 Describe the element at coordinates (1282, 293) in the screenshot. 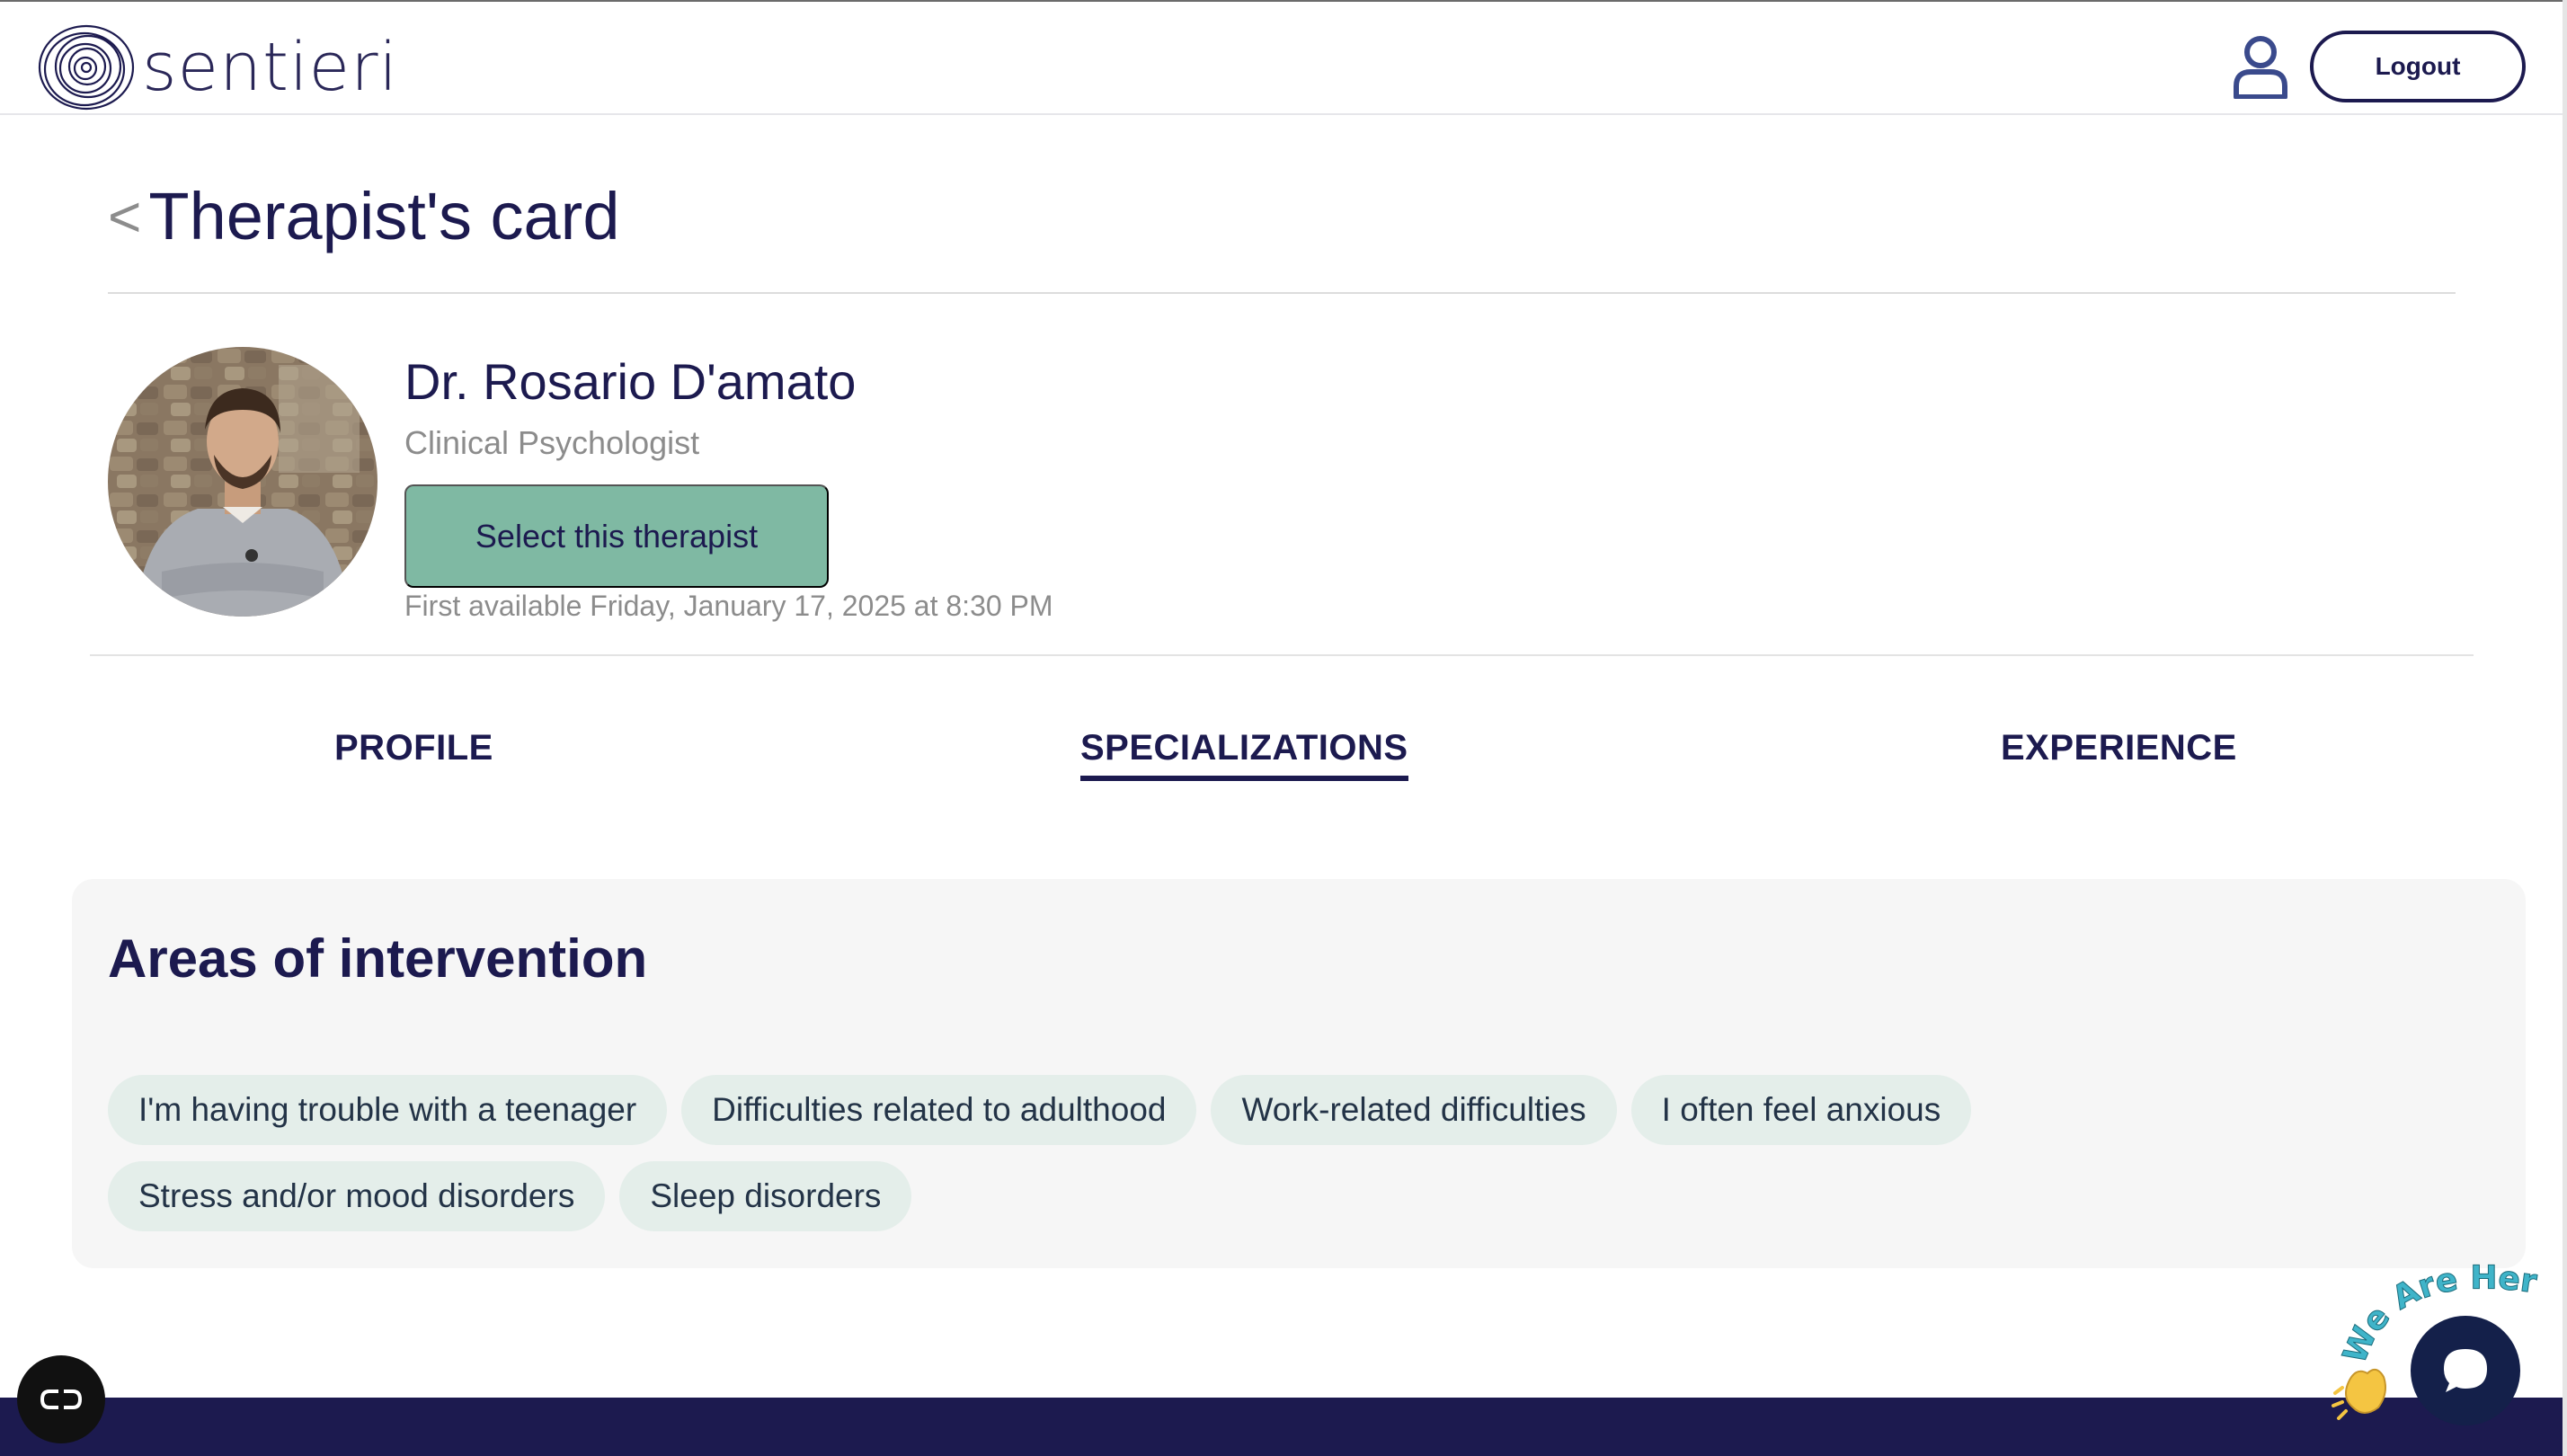

I see `title-divider` at that location.